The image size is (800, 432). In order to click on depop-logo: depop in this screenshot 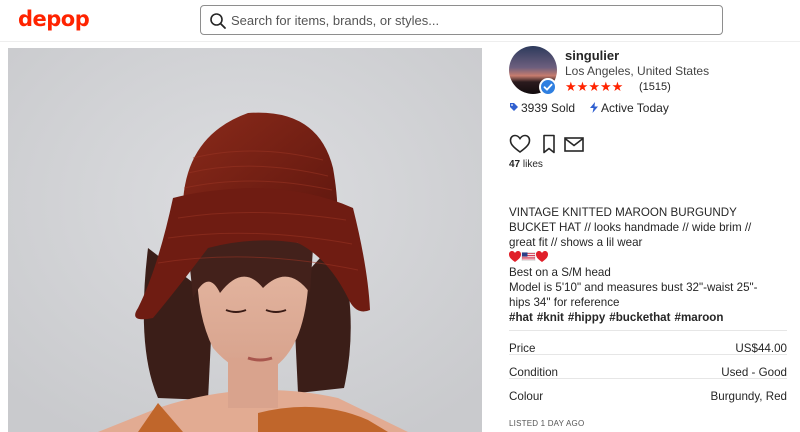, I will do `click(54, 19)`.